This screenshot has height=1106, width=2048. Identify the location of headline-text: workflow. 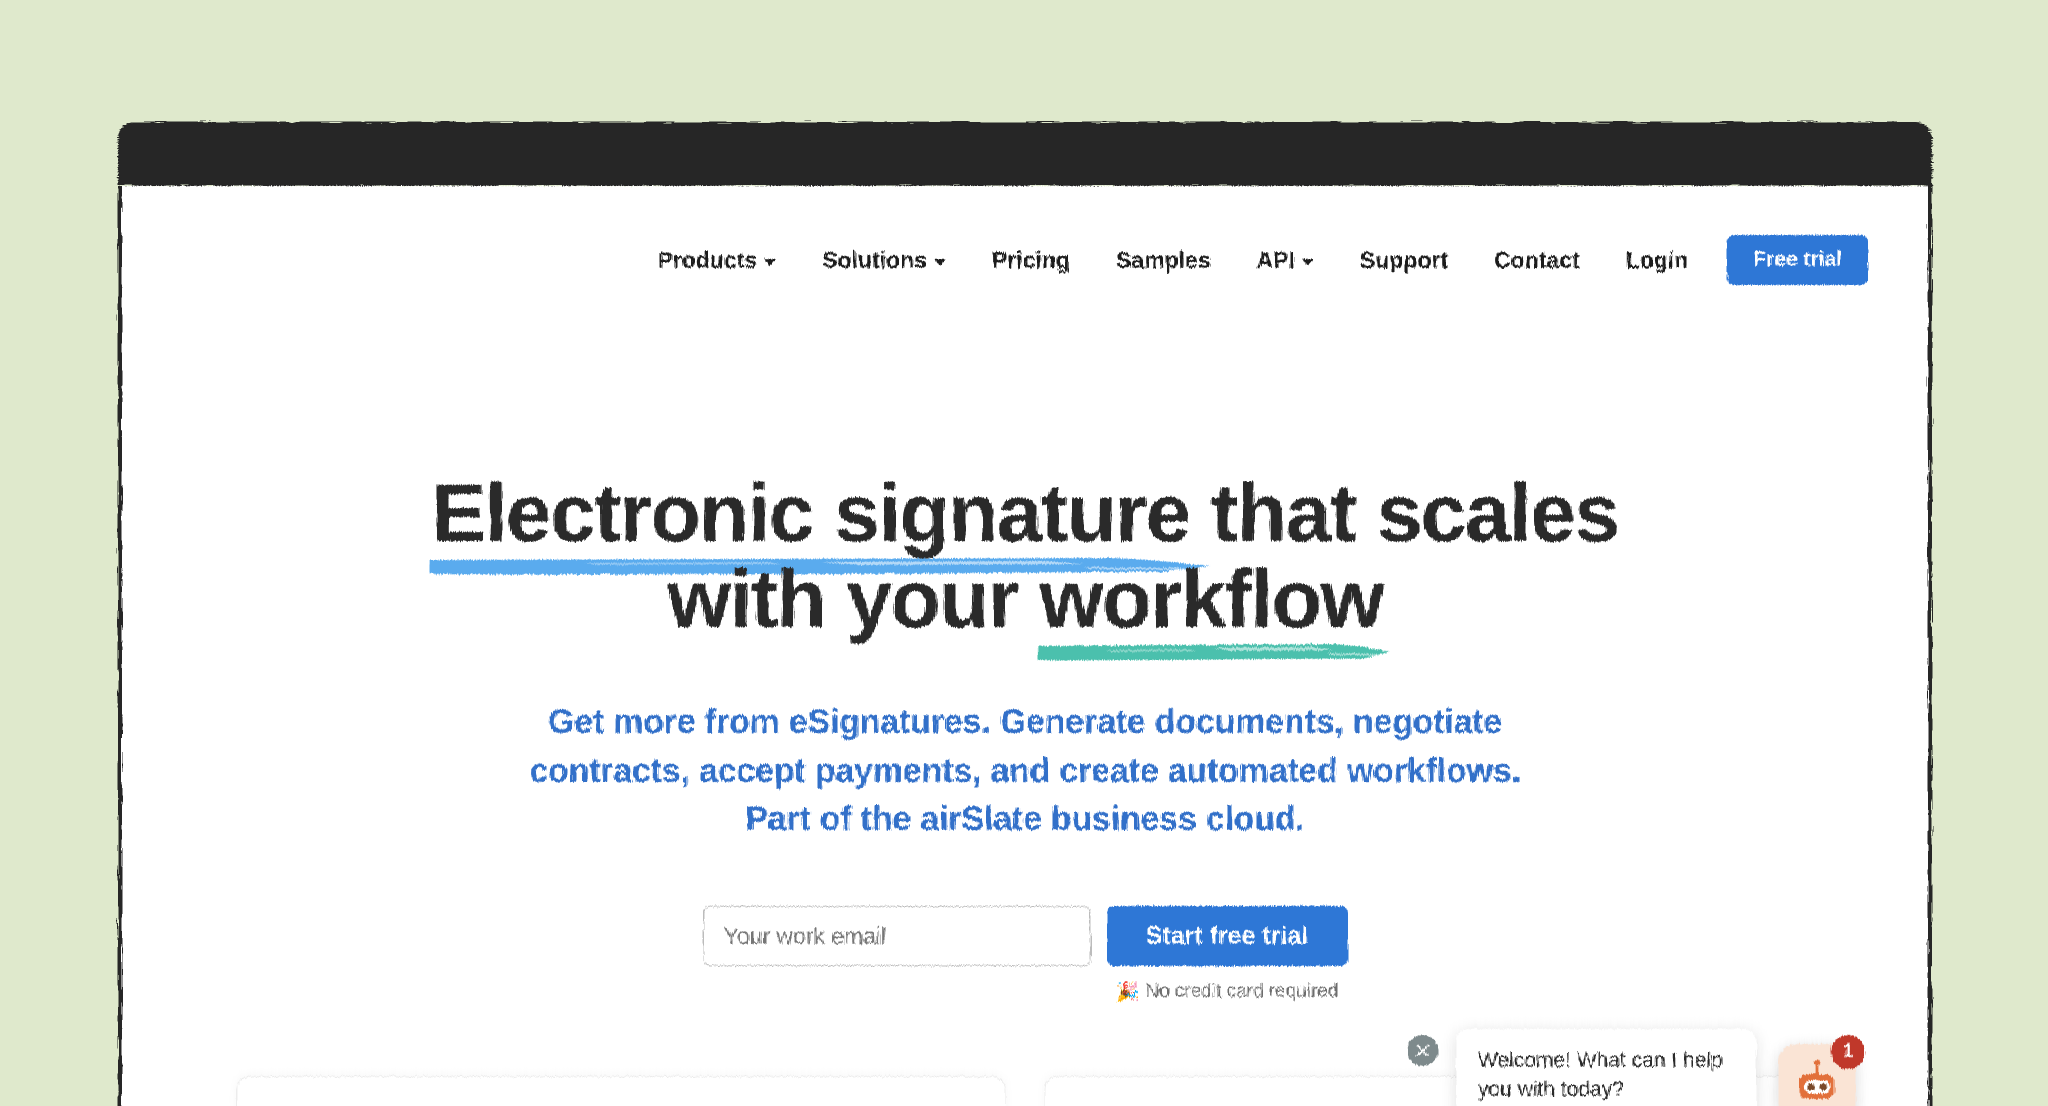
(1211, 600).